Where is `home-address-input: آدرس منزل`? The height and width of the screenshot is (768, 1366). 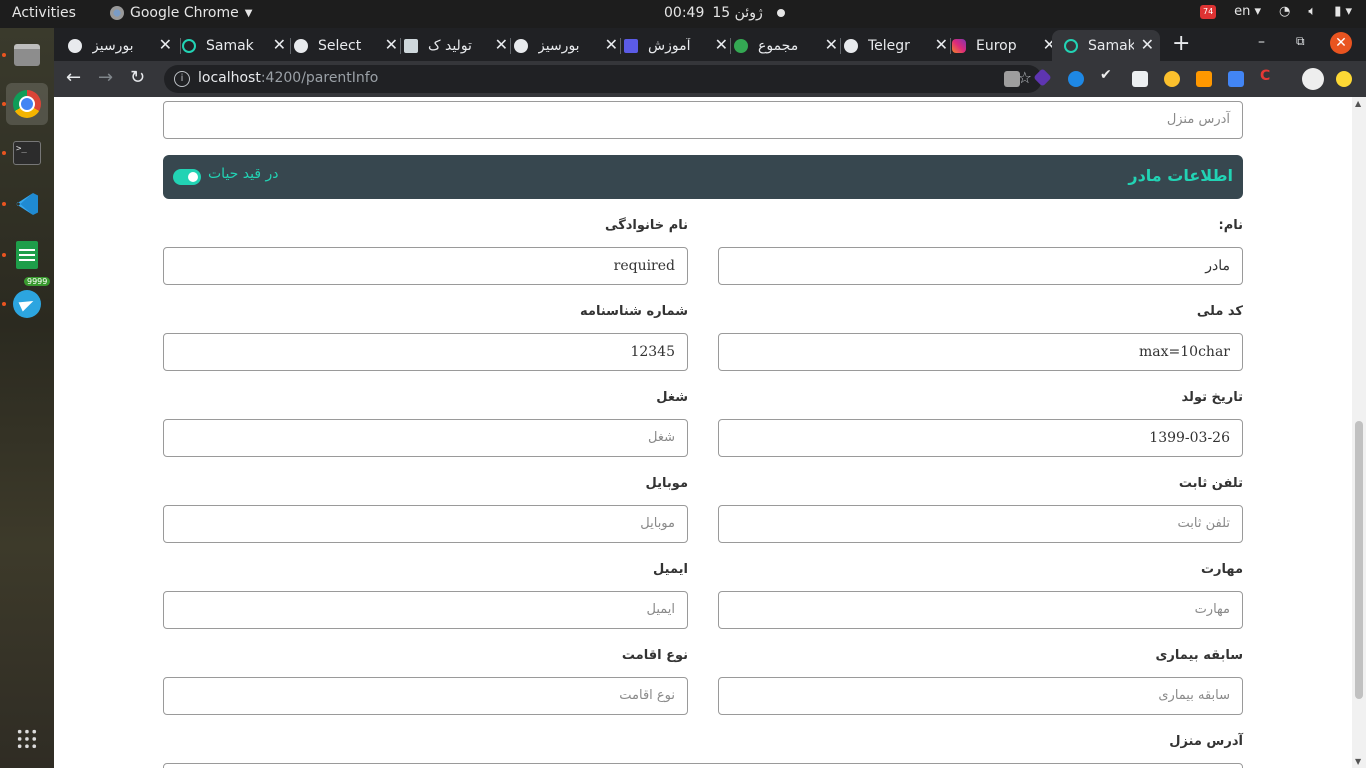
home-address-input: آدرس منزل is located at coordinates (703, 120).